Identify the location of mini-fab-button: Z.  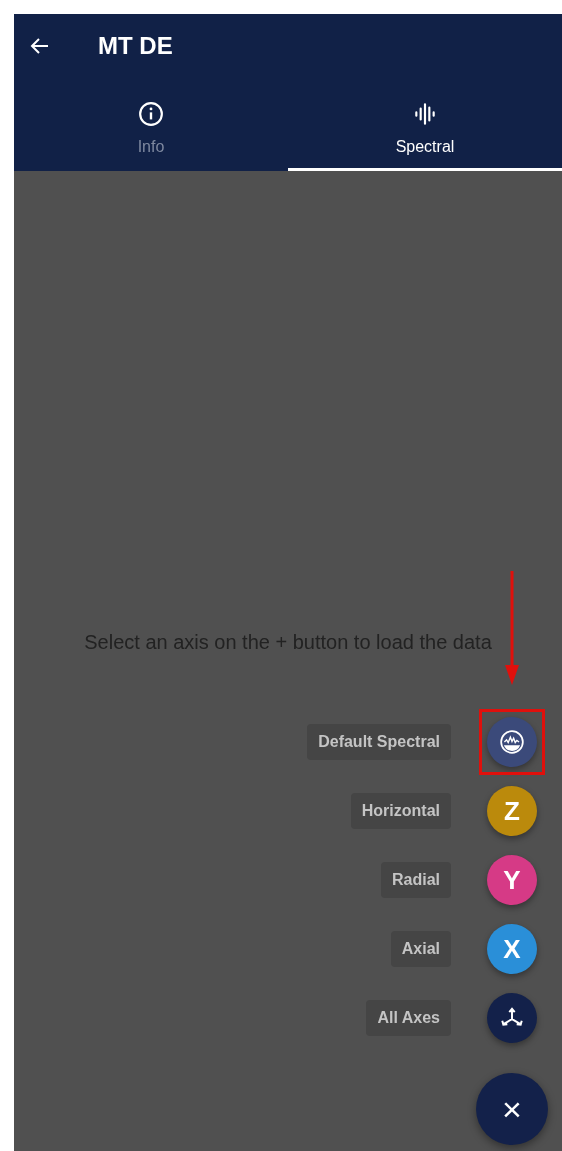
(512, 811).